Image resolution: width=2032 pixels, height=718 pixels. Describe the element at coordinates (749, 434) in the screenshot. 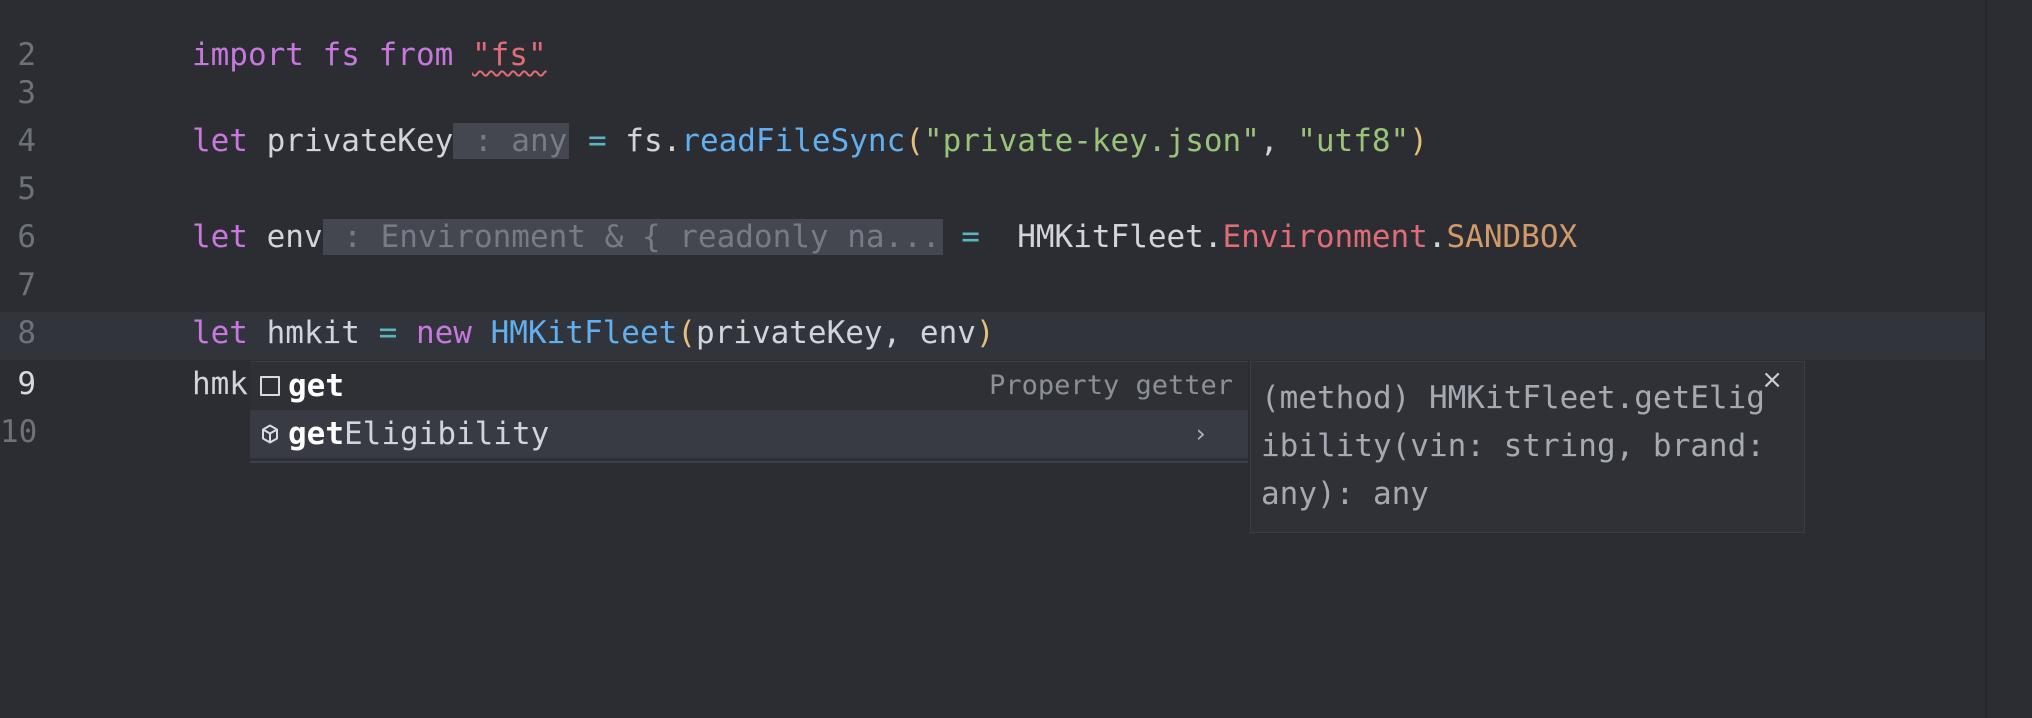

I see `completion-item-geteligibility: getEligibility ›` at that location.